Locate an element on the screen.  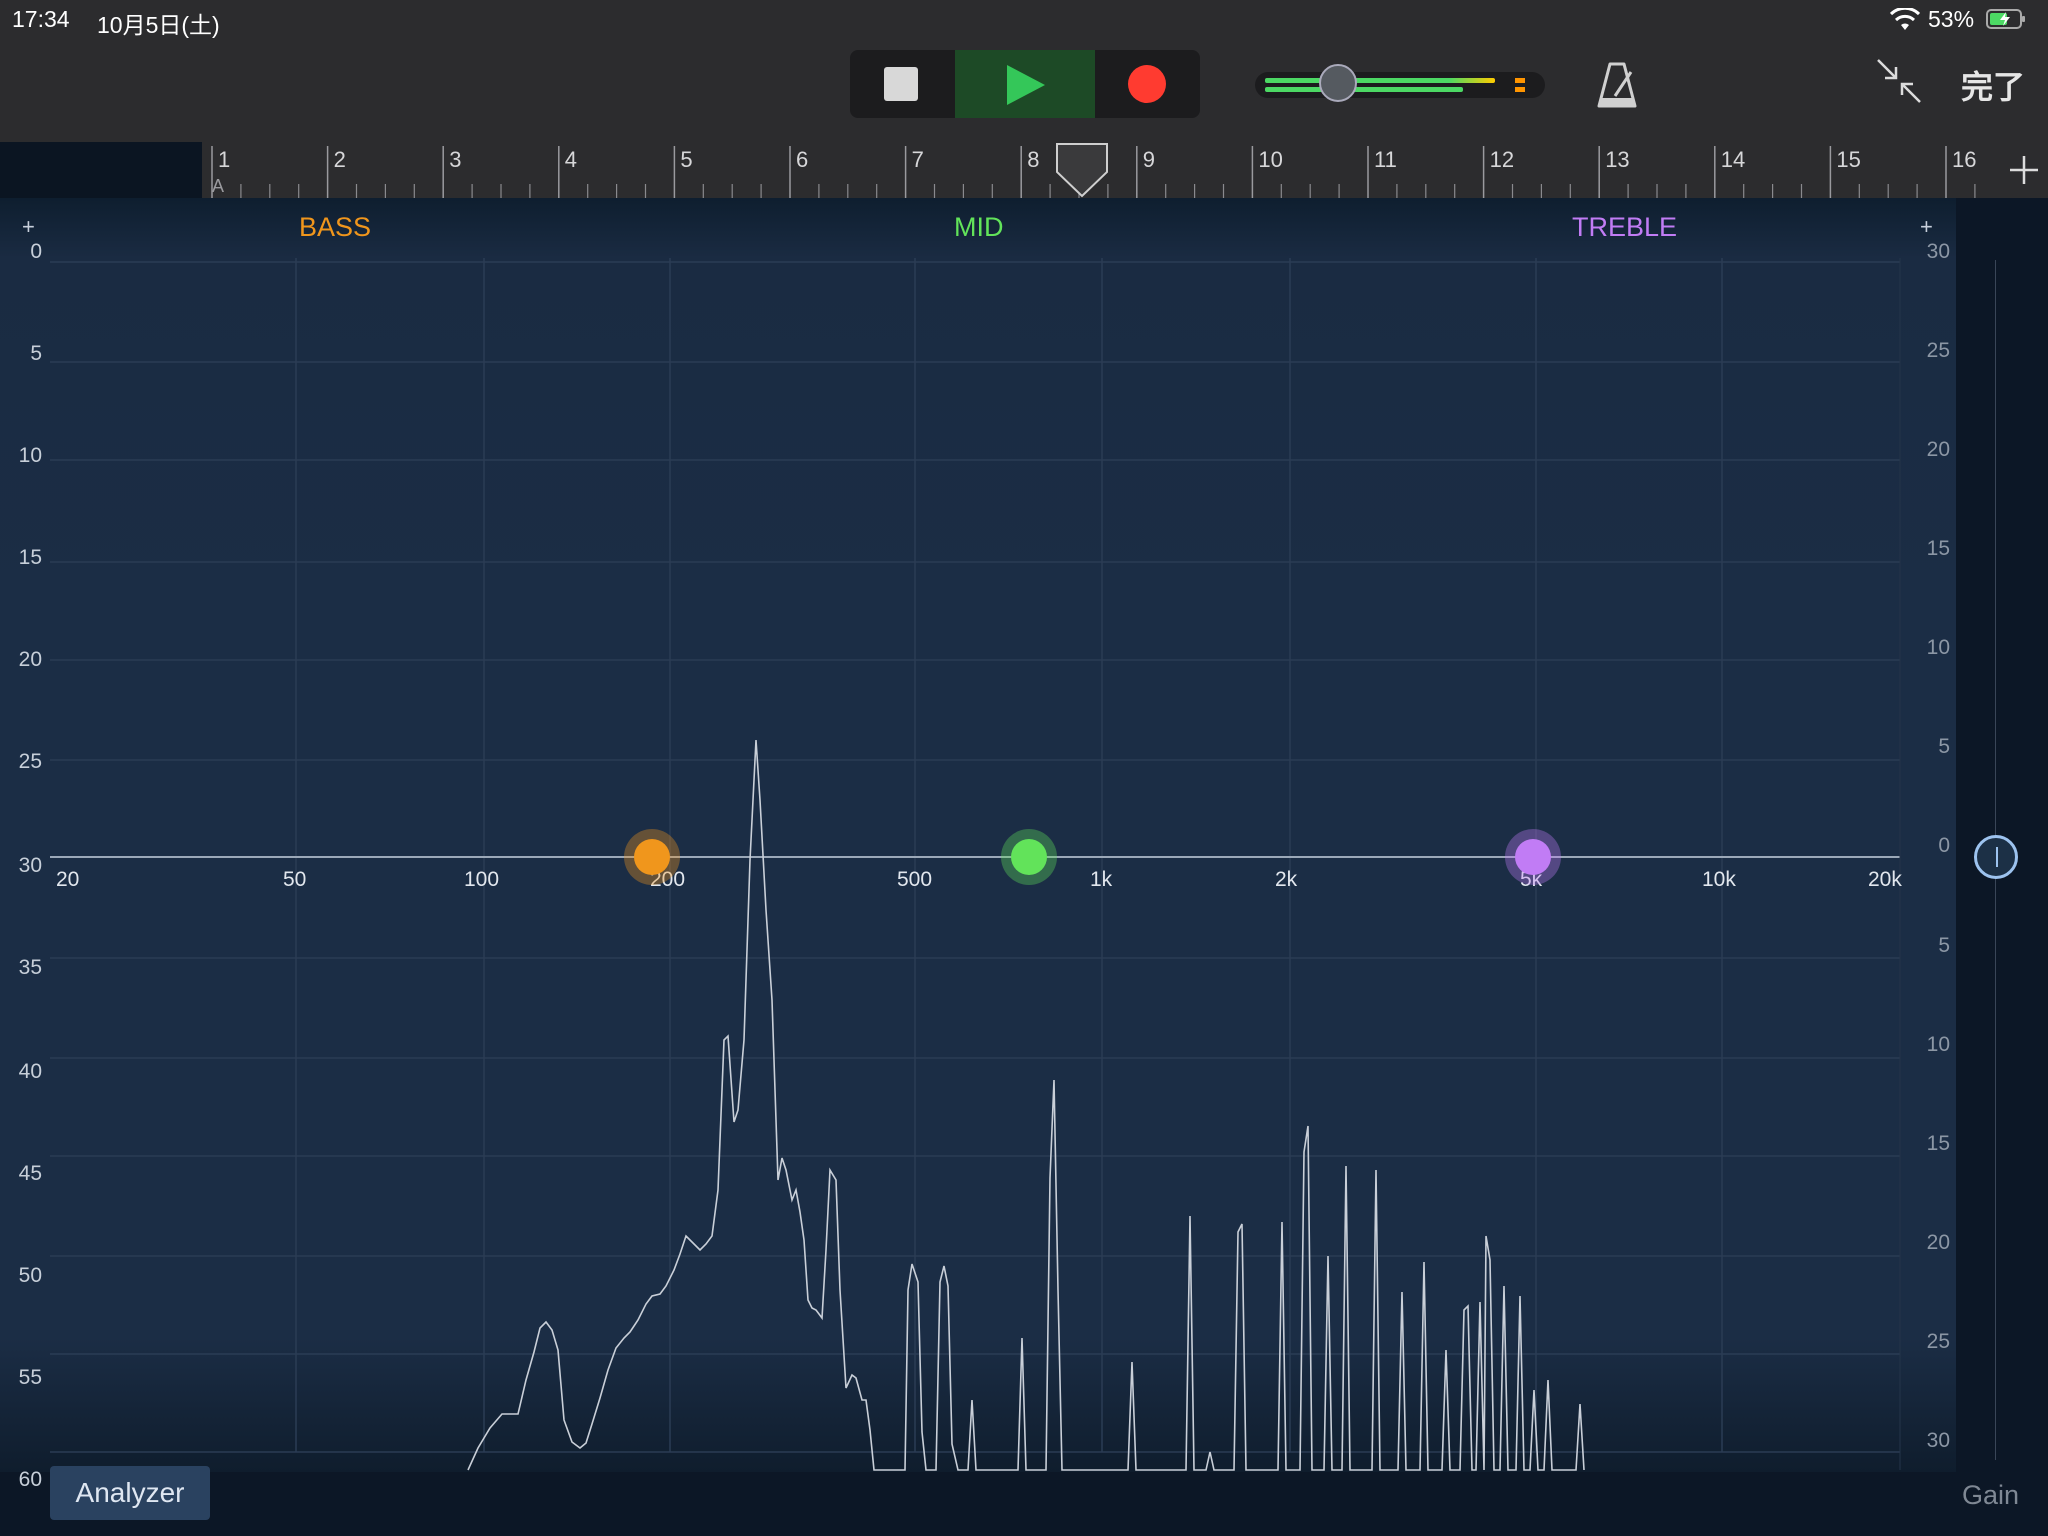
play-icon is located at coordinates (1026, 85).